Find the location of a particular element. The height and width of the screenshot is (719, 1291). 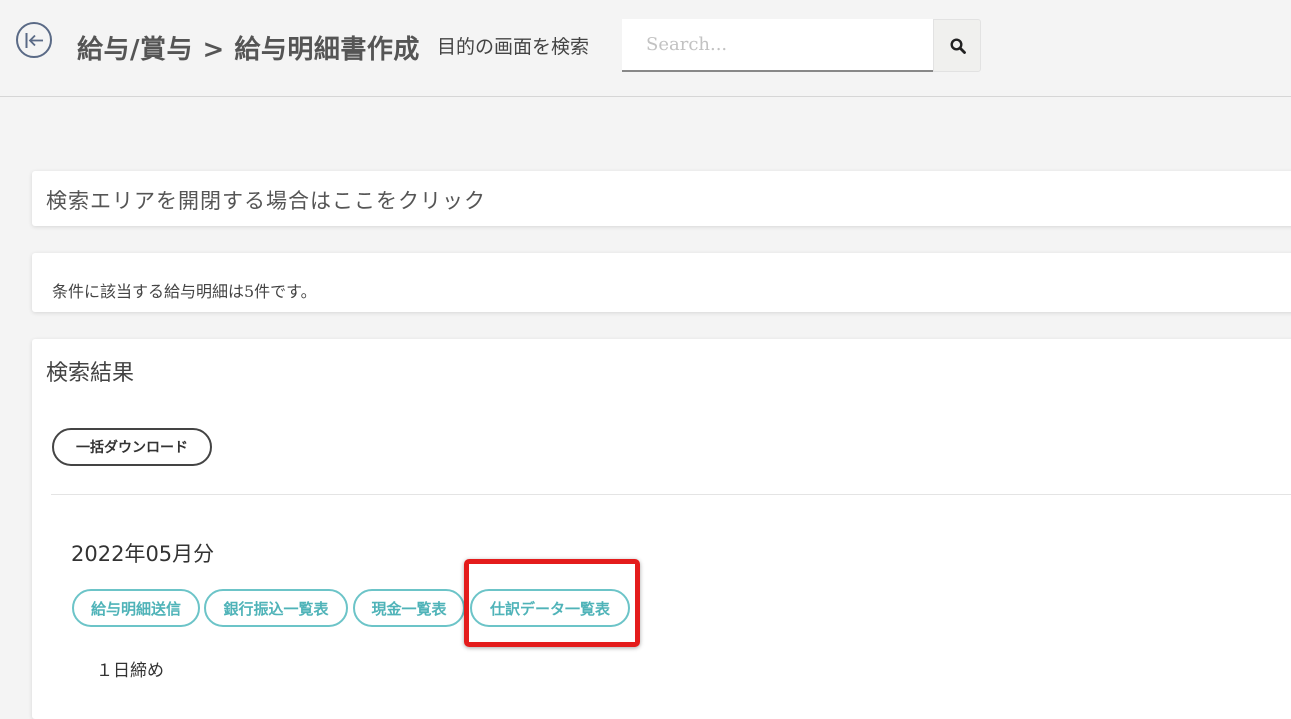

search-input is located at coordinates (777, 45).